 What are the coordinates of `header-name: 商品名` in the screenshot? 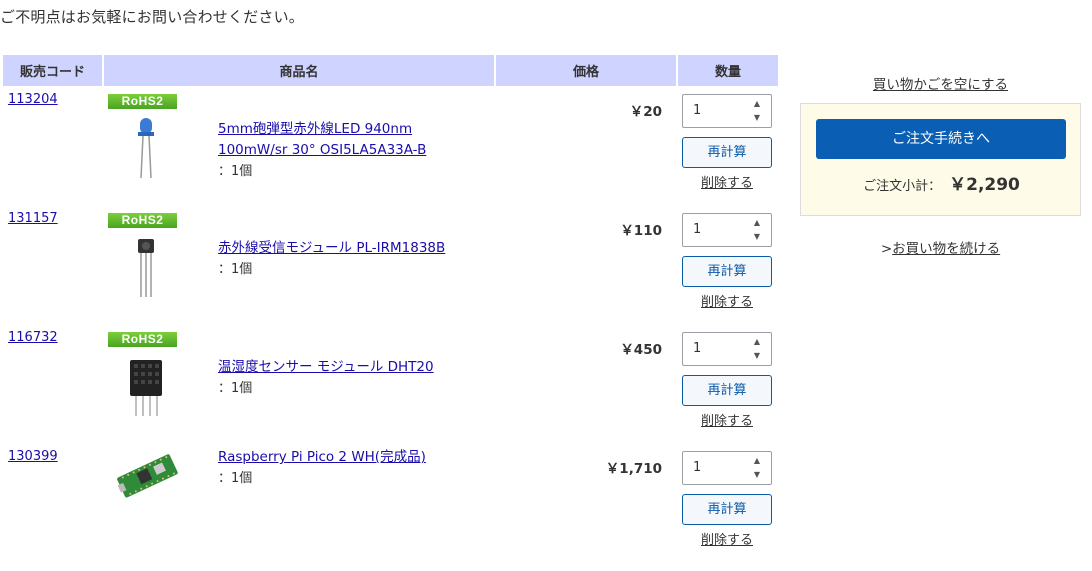 It's located at (300, 70).